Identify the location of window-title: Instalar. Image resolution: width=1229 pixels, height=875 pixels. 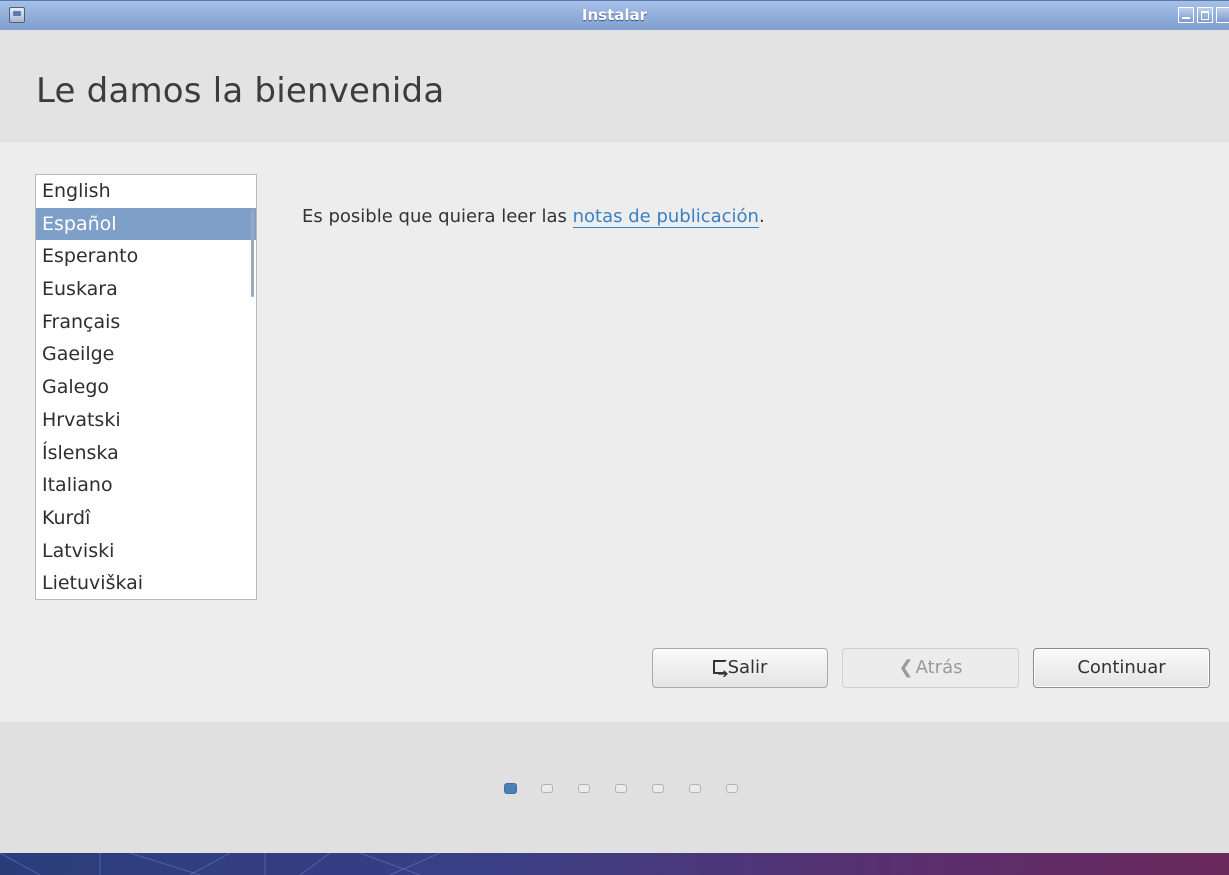
(614, 15).